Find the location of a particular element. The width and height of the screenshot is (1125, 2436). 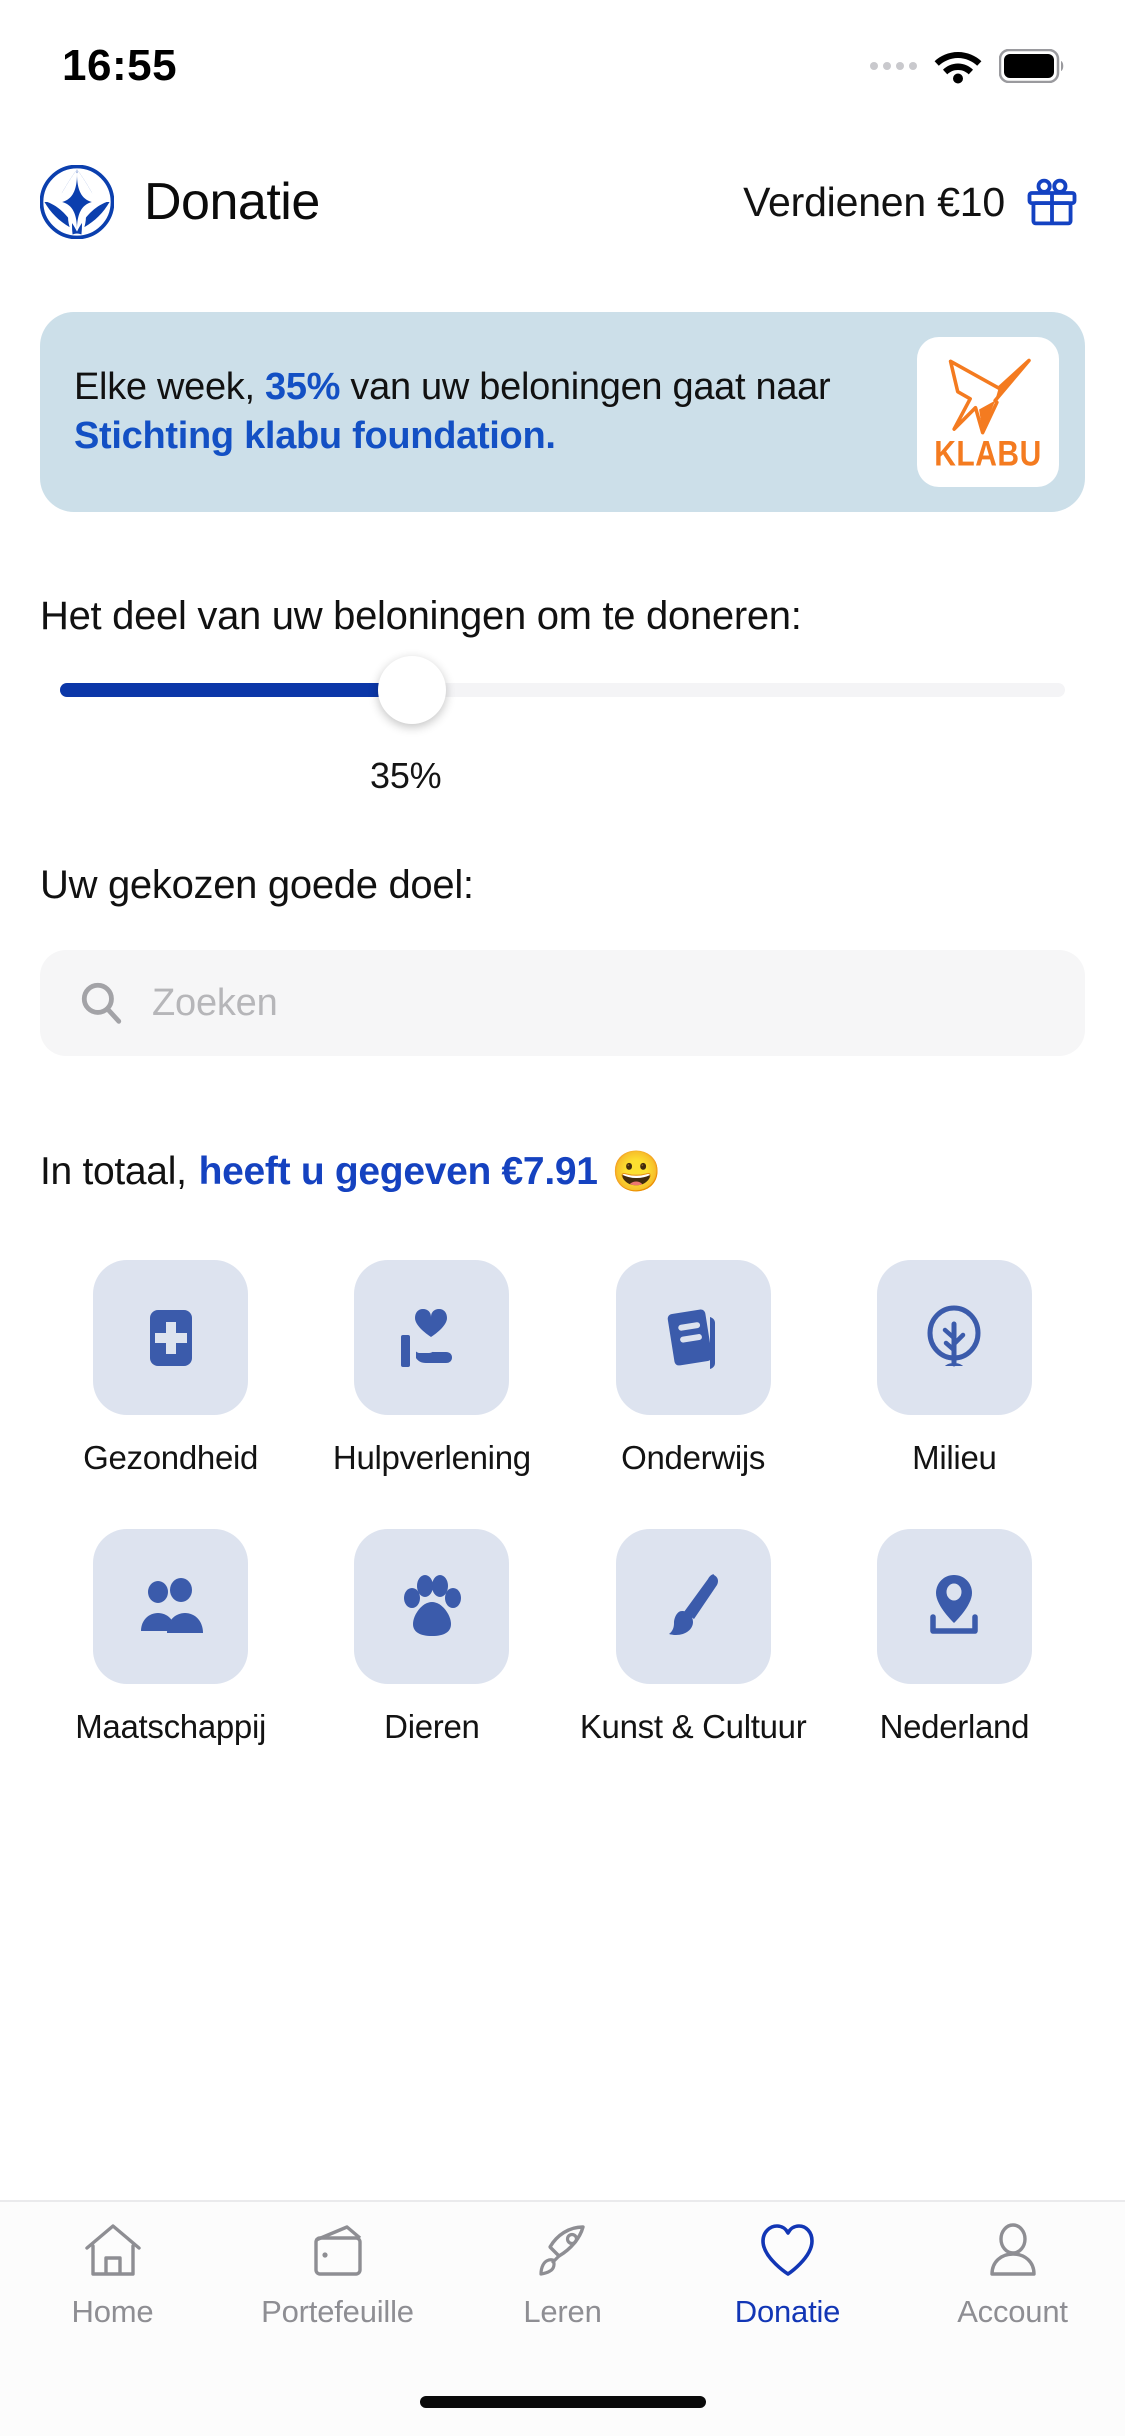

tab-label: Leren is located at coordinates (562, 2311).